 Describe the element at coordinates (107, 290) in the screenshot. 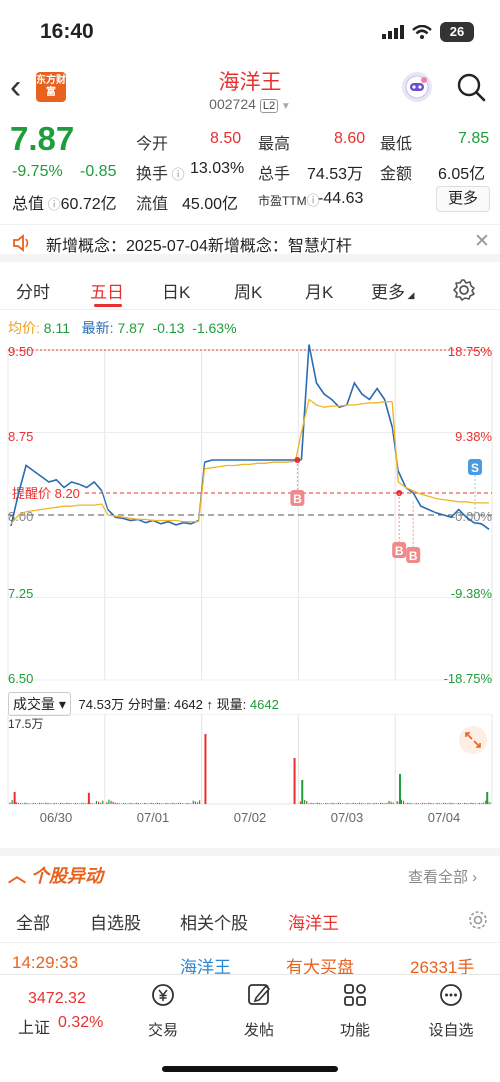

I see `tab-five-day: 五日` at that location.